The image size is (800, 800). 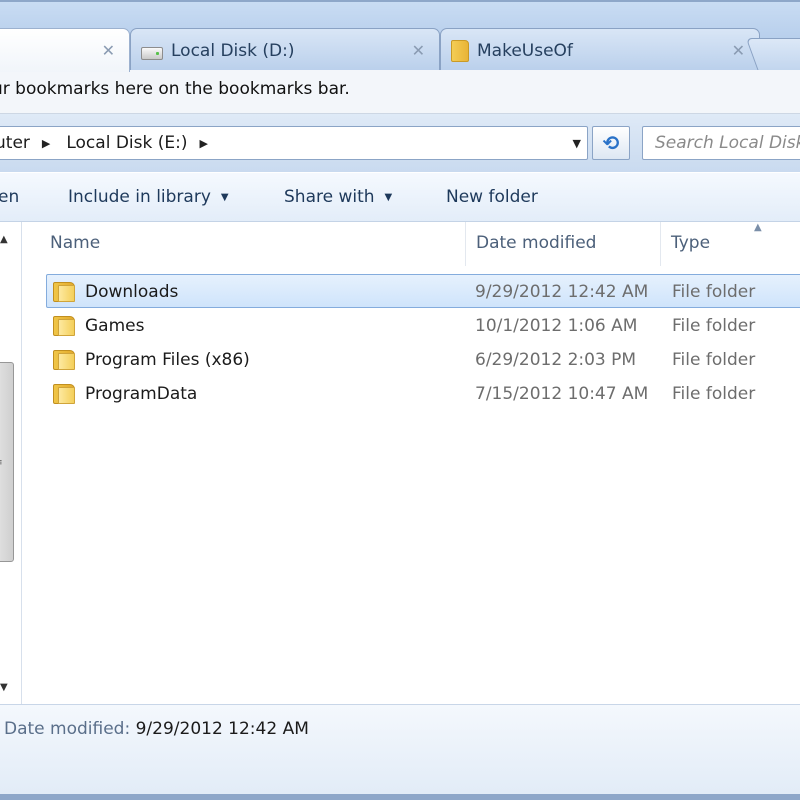 I want to click on breadcrumb-computer: uter, so click(x=15, y=143).